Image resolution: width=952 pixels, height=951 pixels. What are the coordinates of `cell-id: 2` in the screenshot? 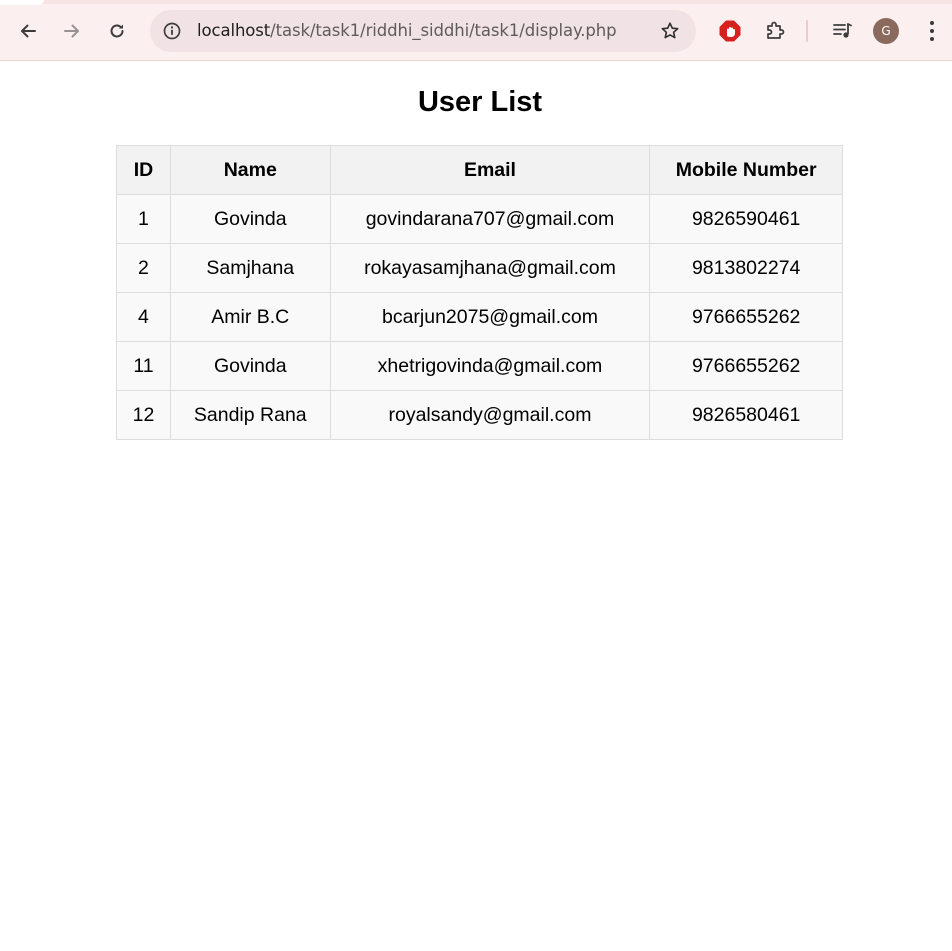 It's located at (143, 268).